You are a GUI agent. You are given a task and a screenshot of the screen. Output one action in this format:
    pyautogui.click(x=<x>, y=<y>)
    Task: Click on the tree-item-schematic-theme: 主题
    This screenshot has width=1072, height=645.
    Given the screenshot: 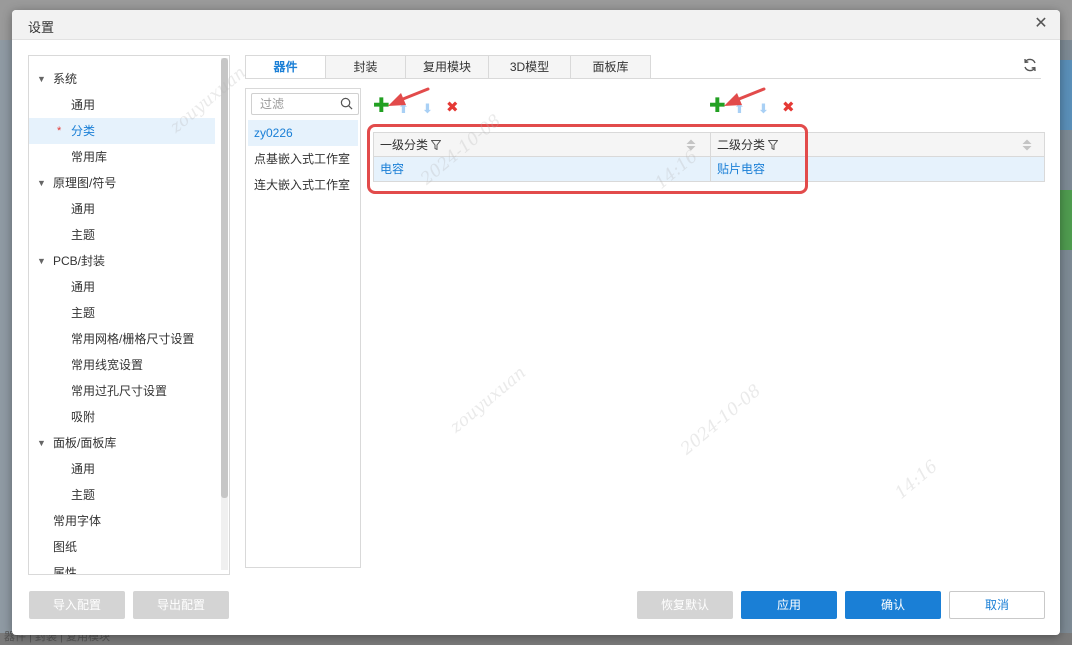 What is the action you would take?
    pyautogui.click(x=122, y=235)
    